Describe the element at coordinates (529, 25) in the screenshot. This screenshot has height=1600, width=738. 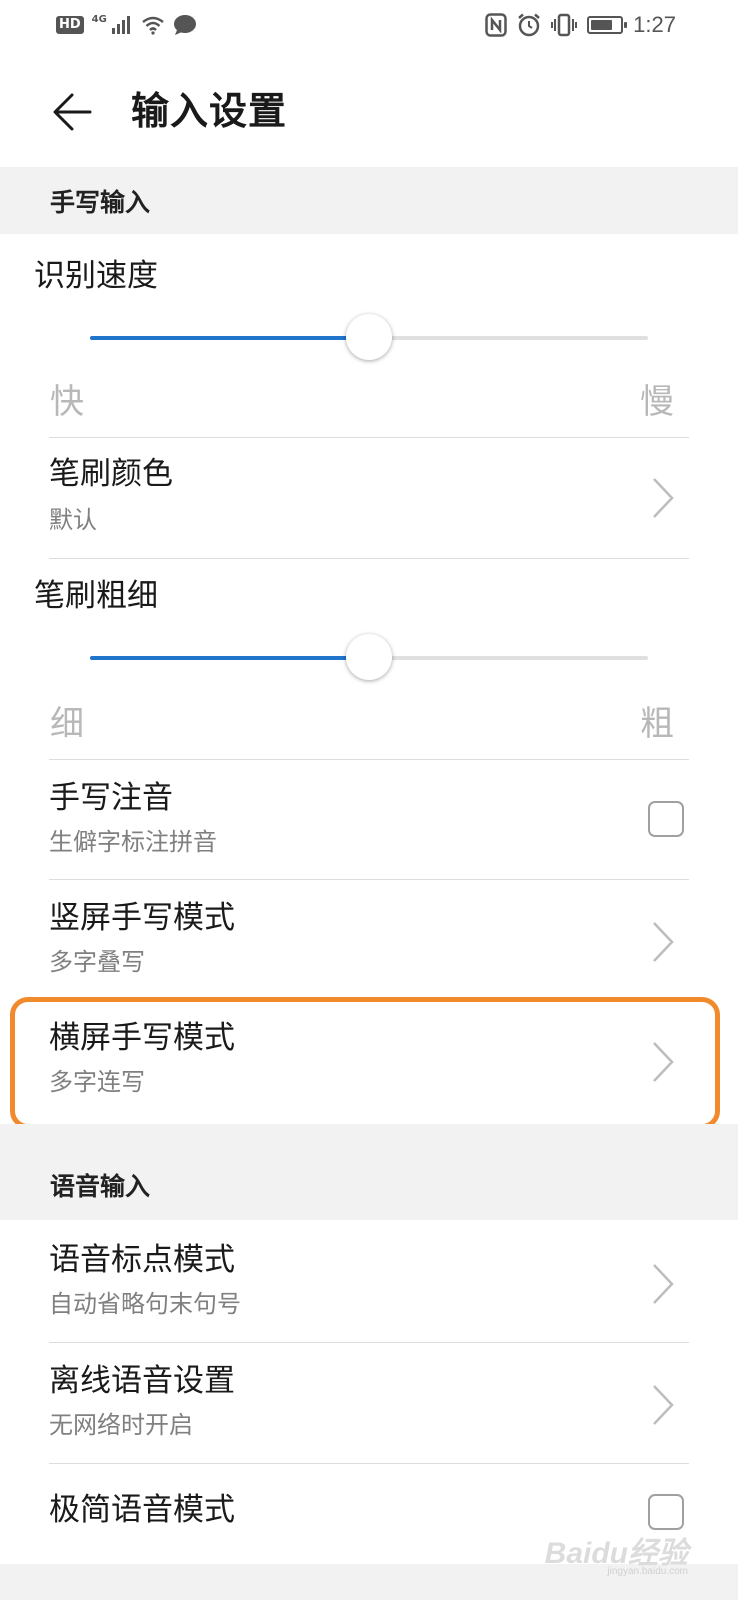
I see `alarm-icon` at that location.